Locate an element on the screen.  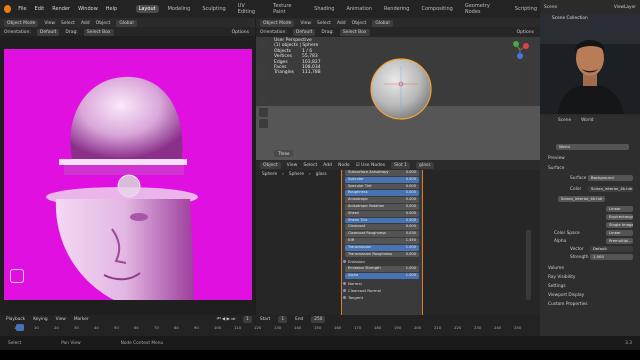
node-prop-row: Clearcoat Roughness 0.030 is located at coordinates (382, 234).